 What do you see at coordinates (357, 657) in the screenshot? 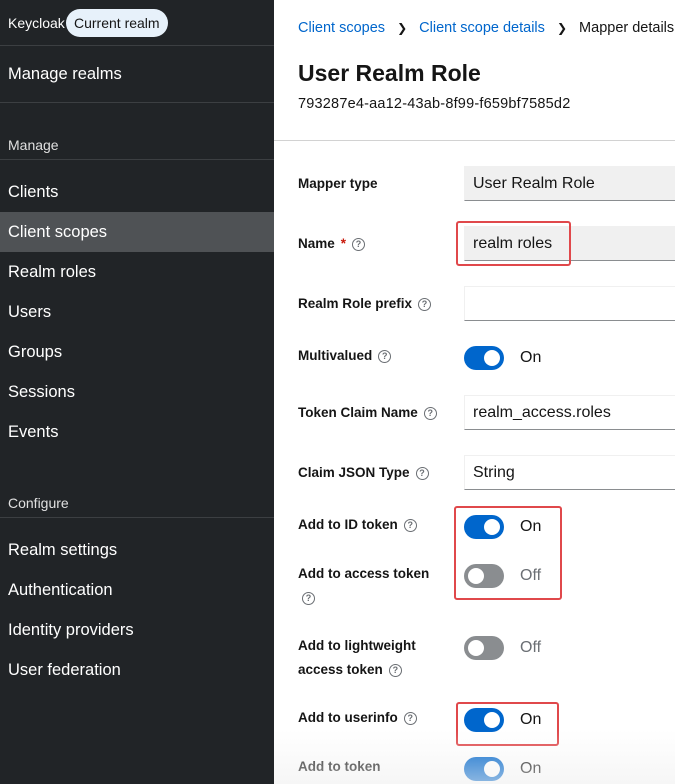
I see `add-to-lightweight-label: Add to lightweight access token?` at bounding box center [357, 657].